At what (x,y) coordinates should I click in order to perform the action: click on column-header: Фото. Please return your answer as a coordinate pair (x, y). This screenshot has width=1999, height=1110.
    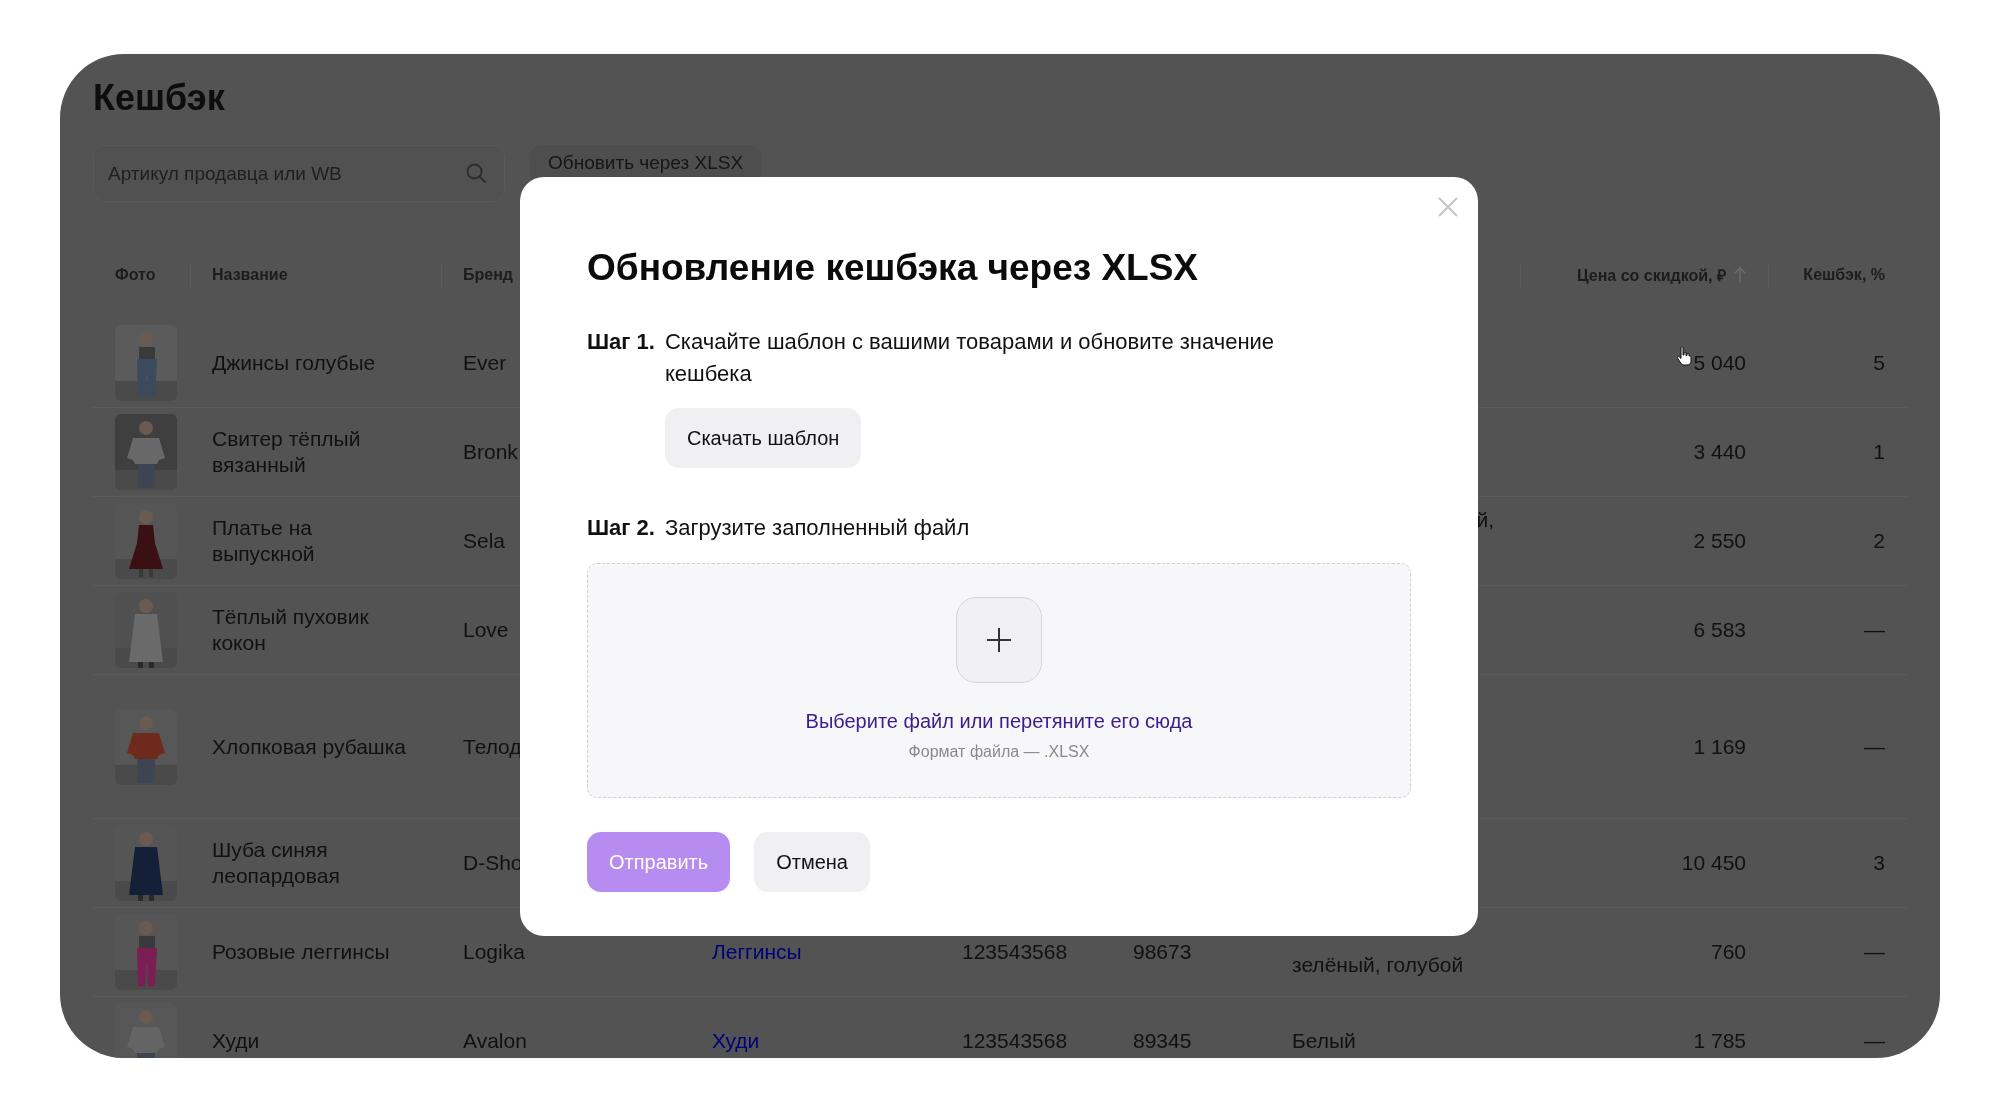
    Looking at the image, I should click on (135, 274).